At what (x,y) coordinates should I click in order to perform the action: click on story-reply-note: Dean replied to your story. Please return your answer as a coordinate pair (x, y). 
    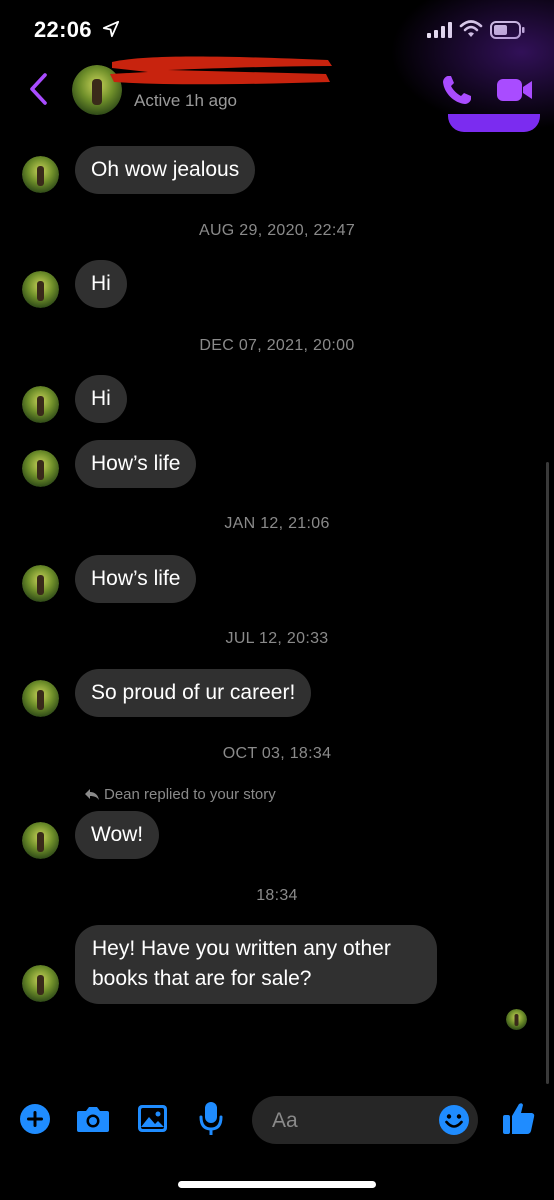
    Looking at the image, I should click on (180, 794).